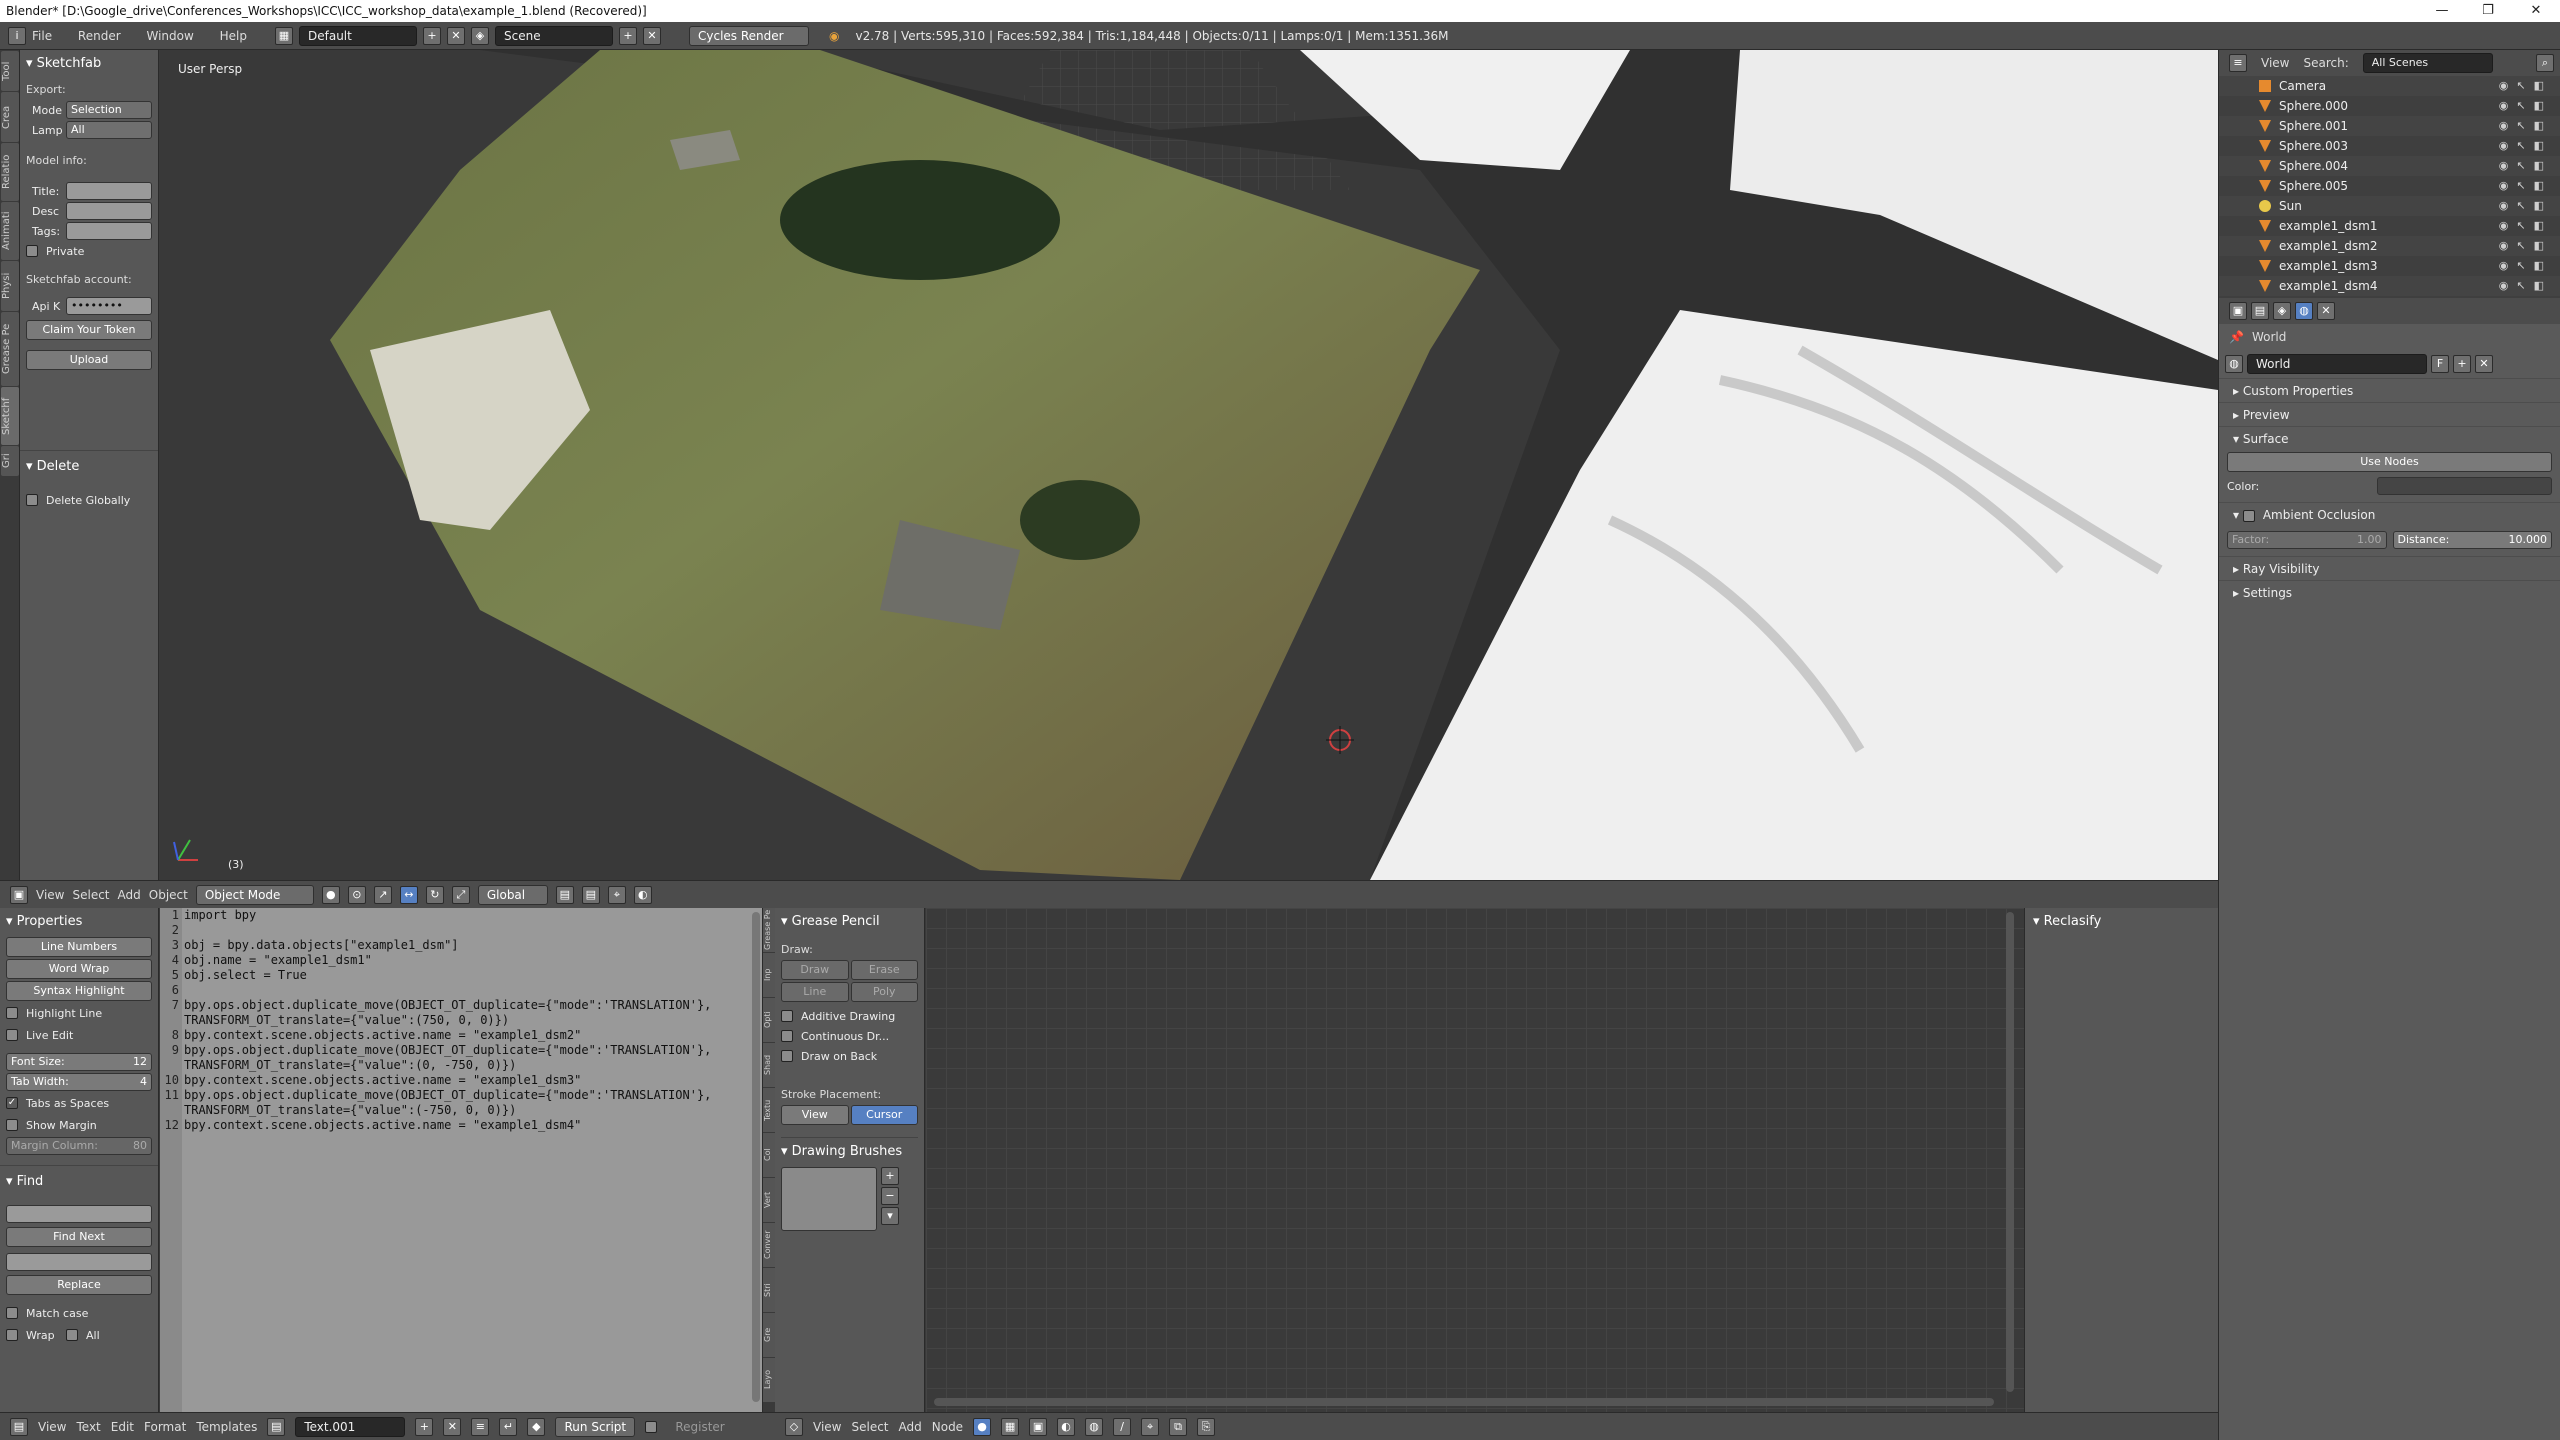  Describe the element at coordinates (79, 1062) in the screenshot. I see `font-size-field: Font Size: 12` at that location.